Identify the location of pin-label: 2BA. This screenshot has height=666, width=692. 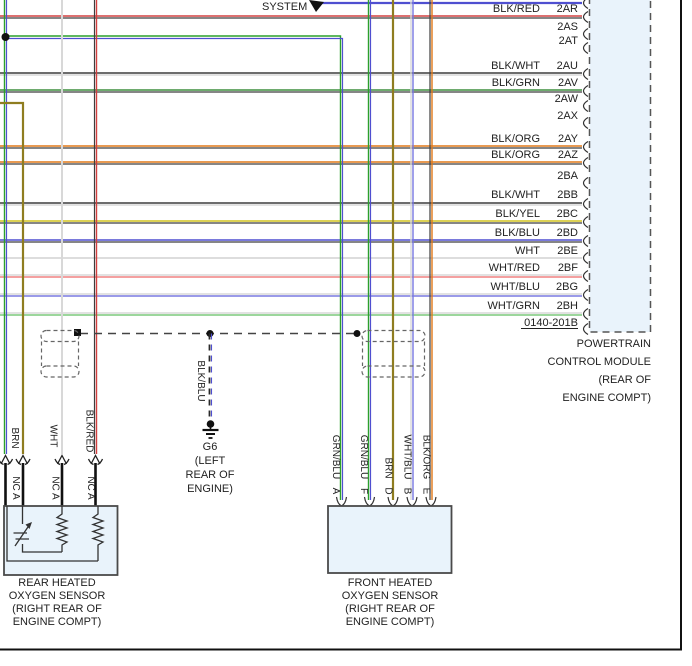
(567, 176).